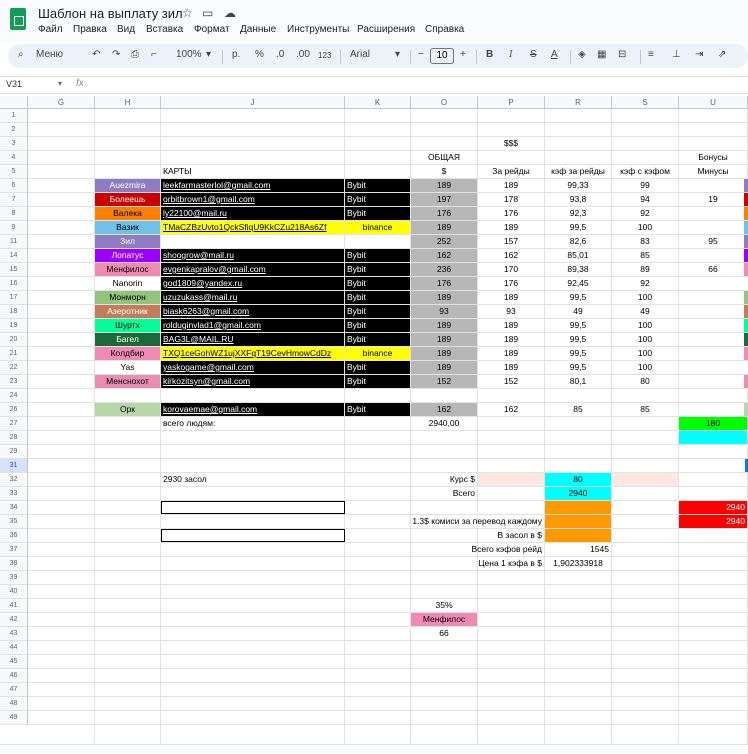 This screenshot has height=754, width=748. I want to click on row-header: 8, so click(14, 214).